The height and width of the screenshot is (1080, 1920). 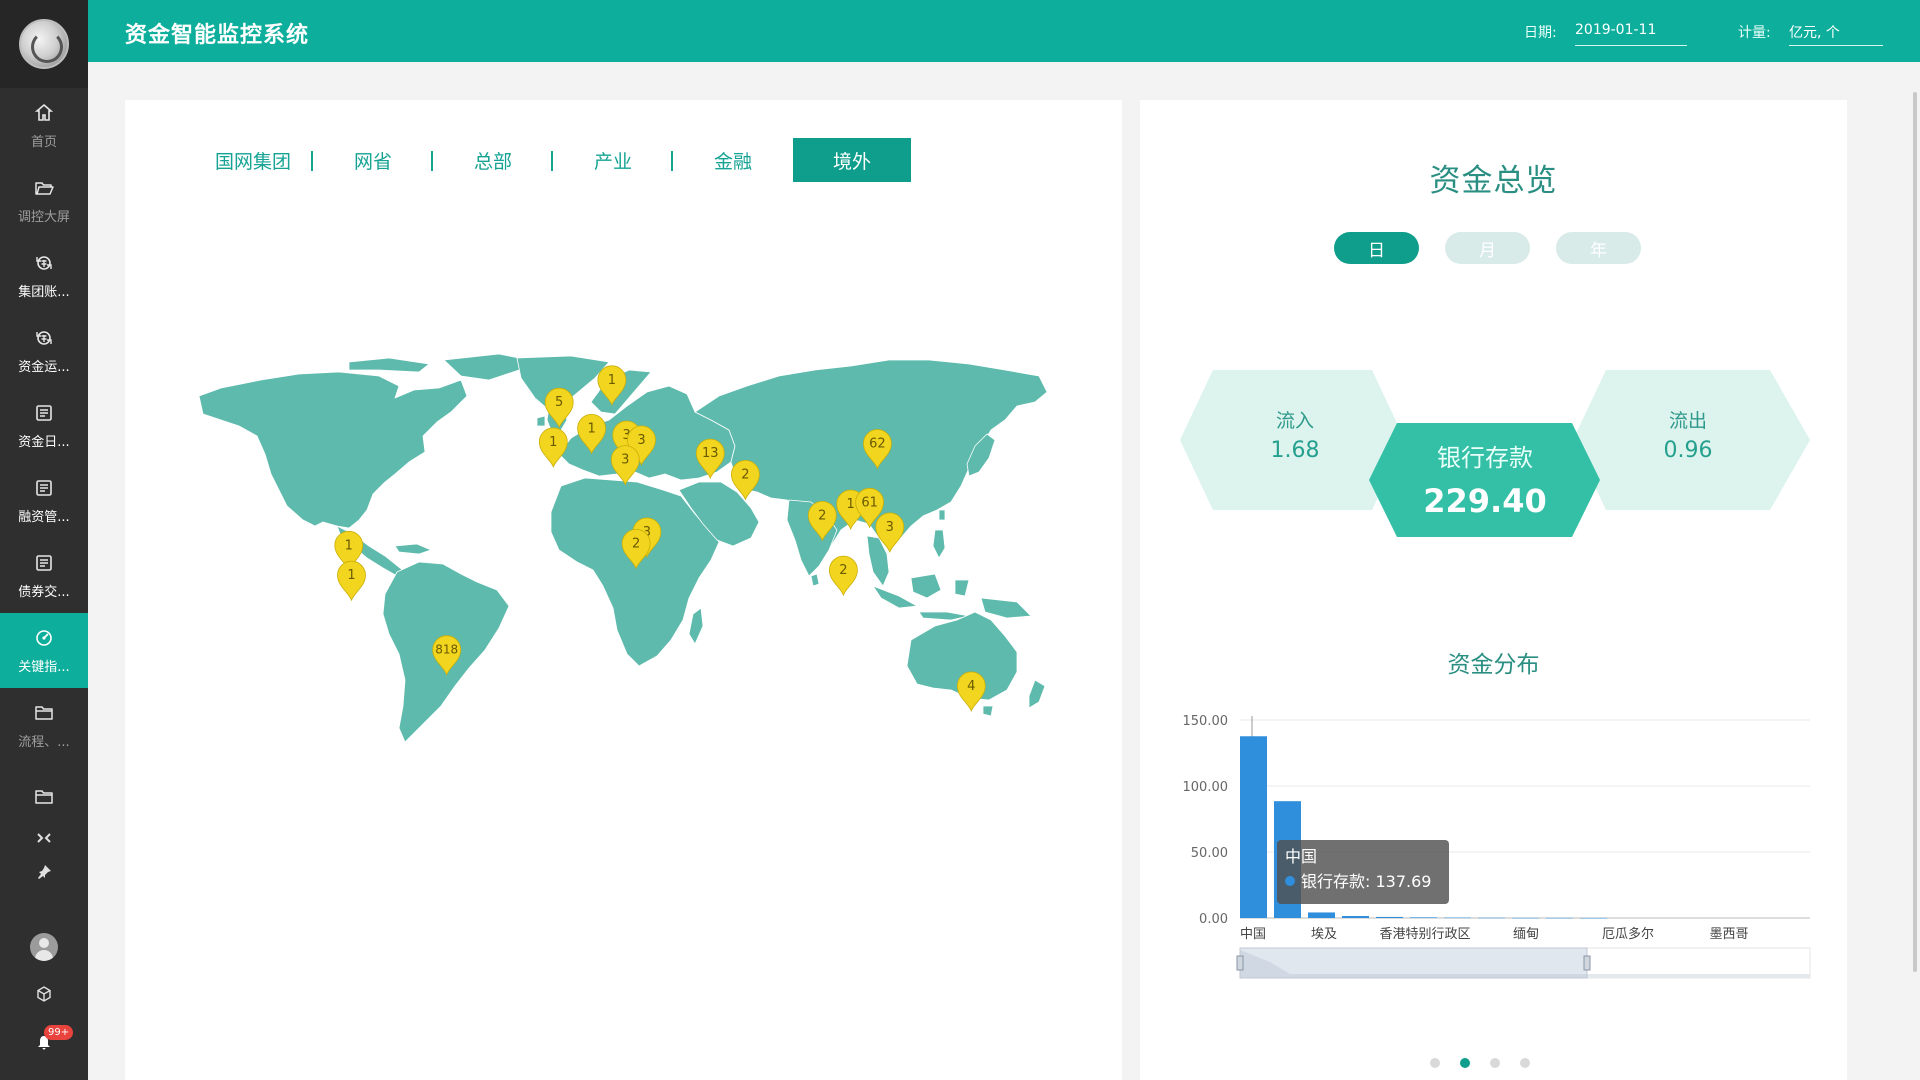 What do you see at coordinates (1240, 963) in the screenshot?
I see `zoom-handle-left` at bounding box center [1240, 963].